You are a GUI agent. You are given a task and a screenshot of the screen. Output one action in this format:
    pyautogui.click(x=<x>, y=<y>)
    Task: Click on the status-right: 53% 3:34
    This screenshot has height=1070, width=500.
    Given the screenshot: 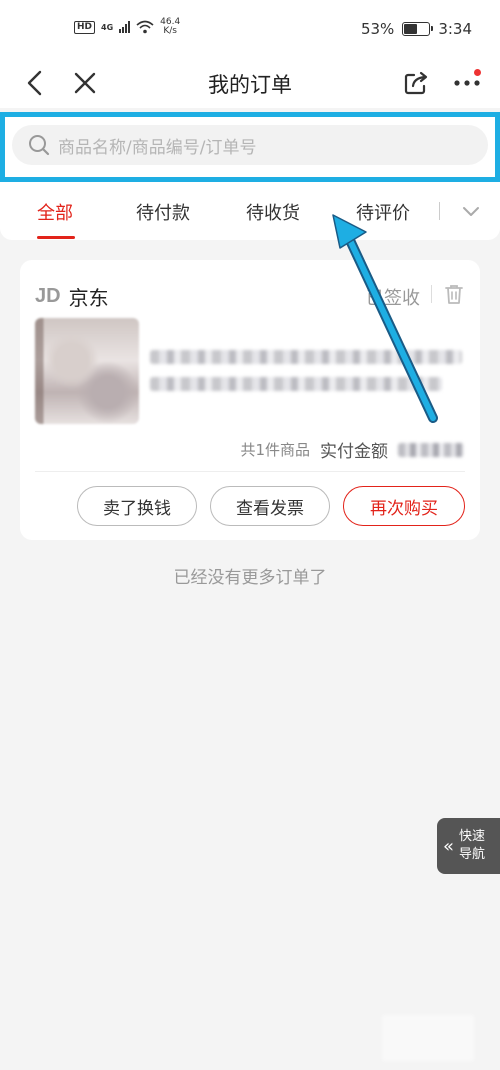 What is the action you would take?
    pyautogui.click(x=416, y=29)
    